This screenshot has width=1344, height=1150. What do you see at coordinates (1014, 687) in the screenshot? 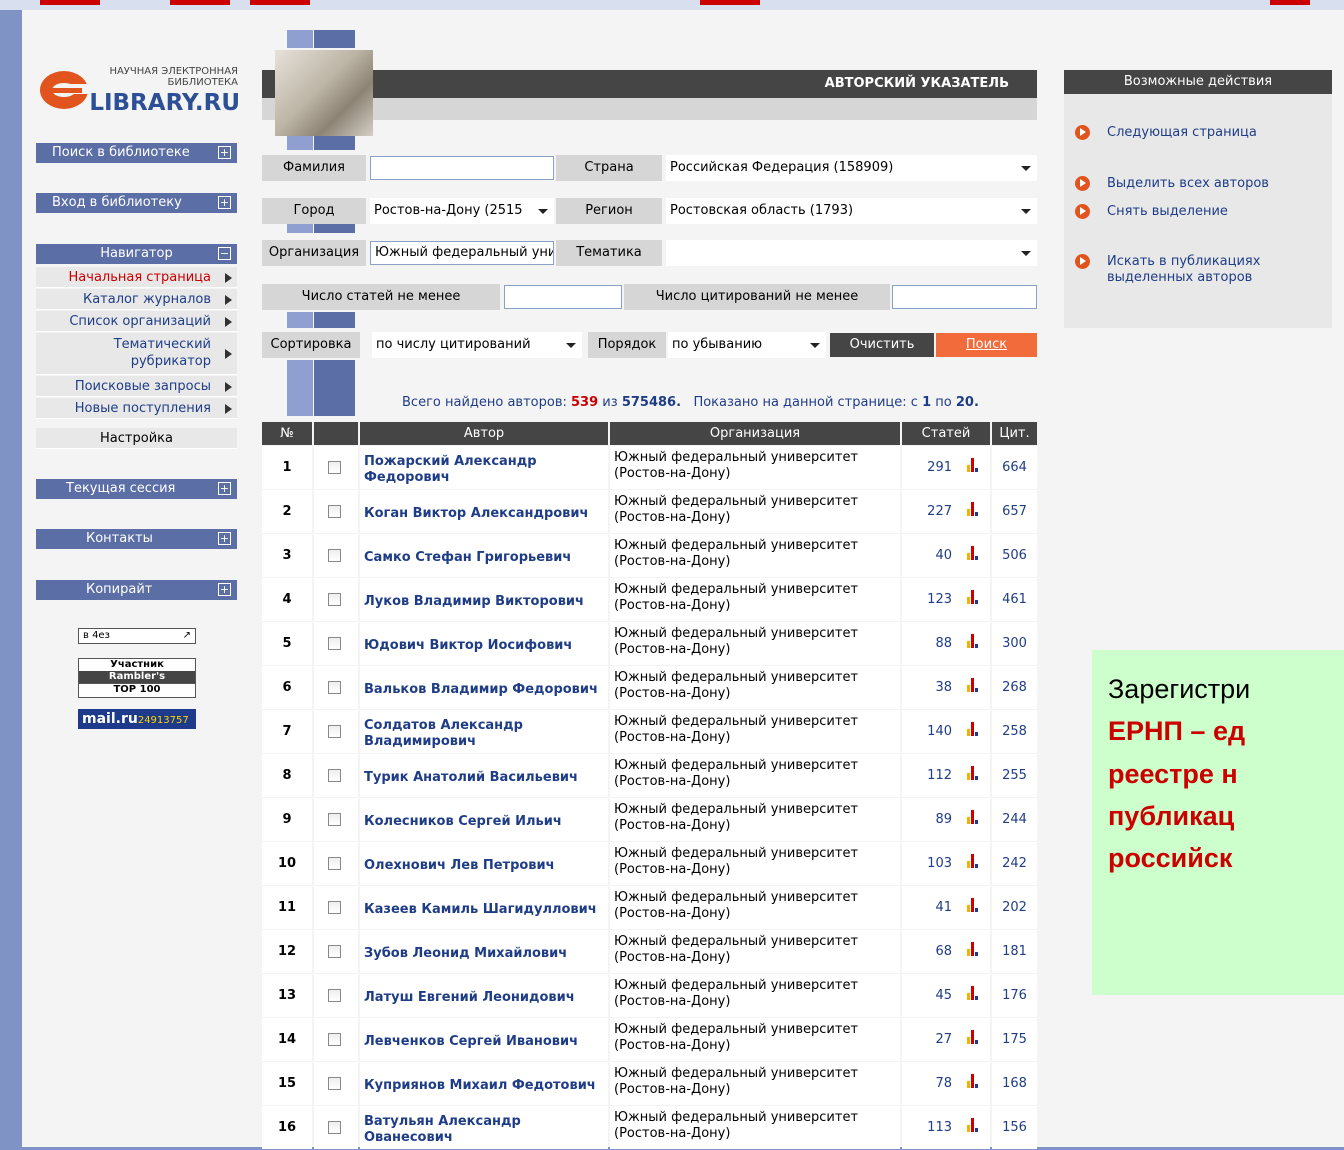
I see `citations-count: 268` at bounding box center [1014, 687].